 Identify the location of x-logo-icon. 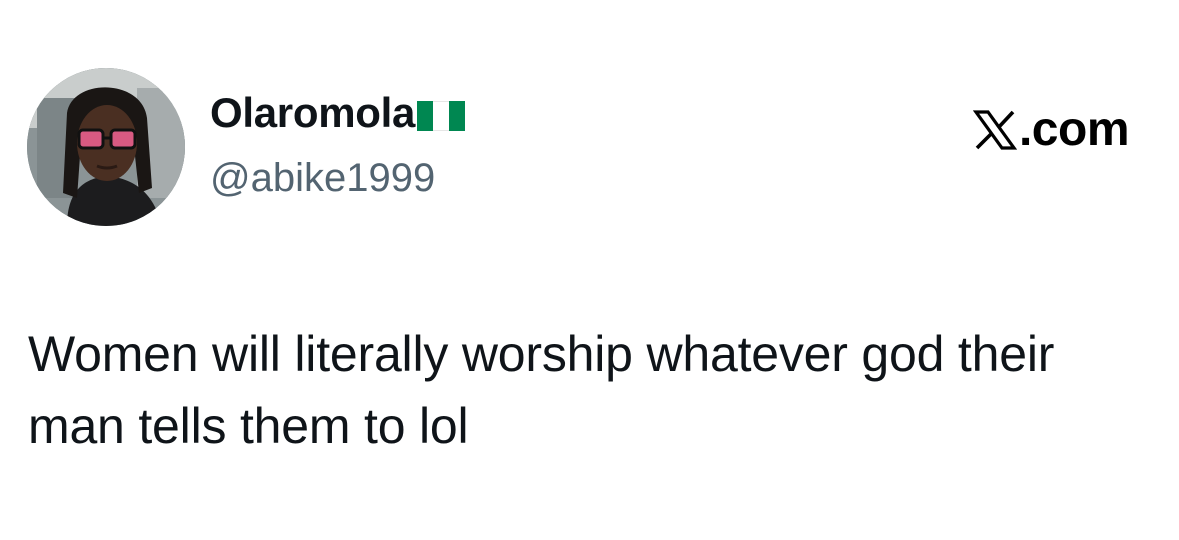
(994, 130).